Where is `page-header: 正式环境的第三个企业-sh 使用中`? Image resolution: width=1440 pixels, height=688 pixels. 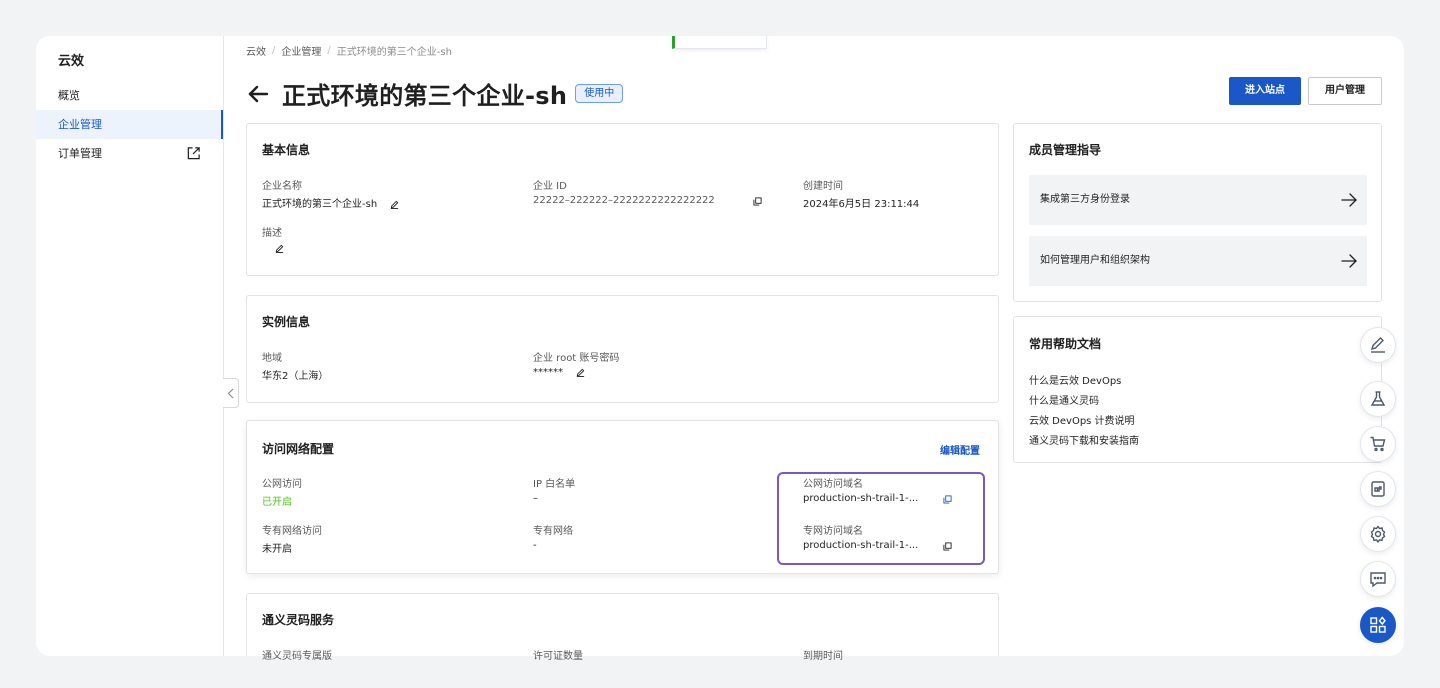 page-header: 正式环境的第三个企业-sh 使用中 is located at coordinates (435, 93).